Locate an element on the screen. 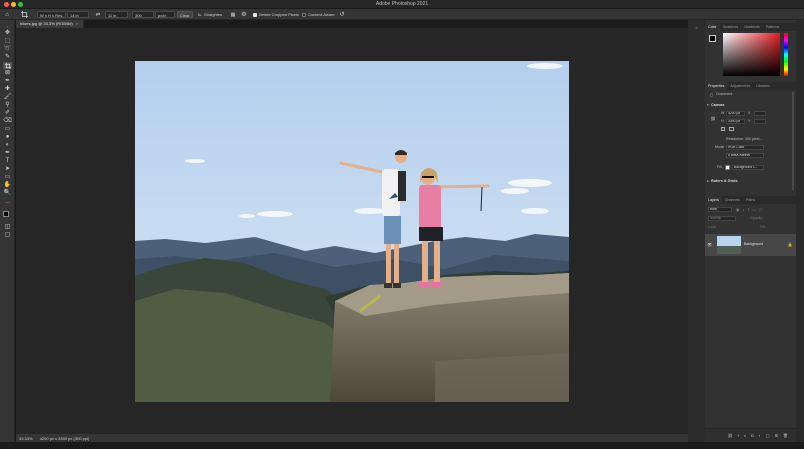 The image size is (804, 449). layers-panel-footer: ⛓fx◘◐▢⊞🗑 is located at coordinates (750, 435).